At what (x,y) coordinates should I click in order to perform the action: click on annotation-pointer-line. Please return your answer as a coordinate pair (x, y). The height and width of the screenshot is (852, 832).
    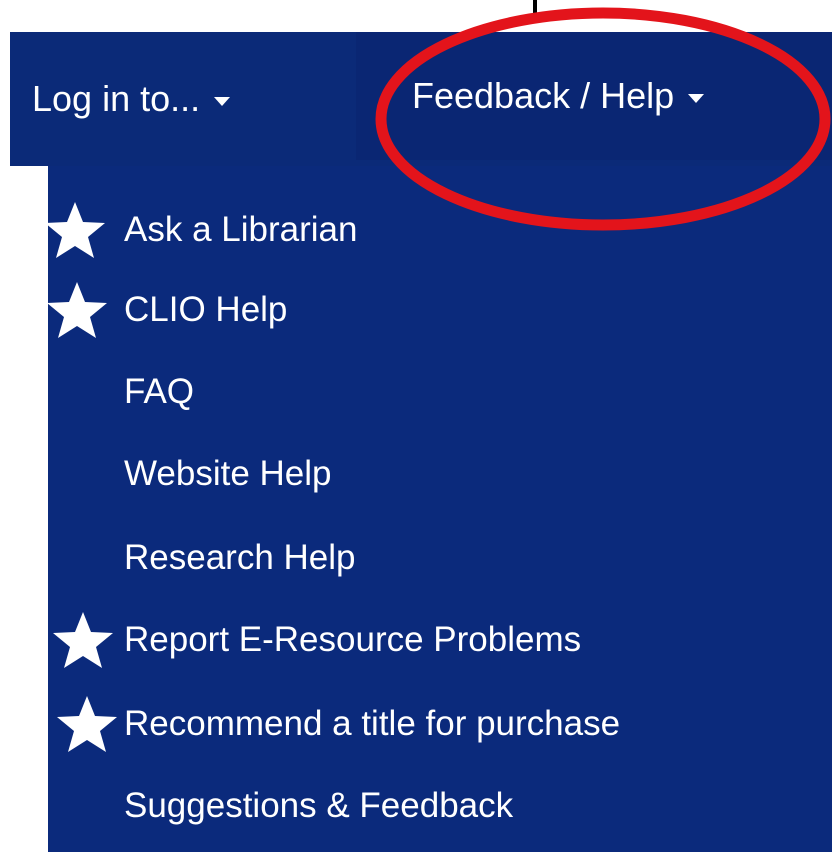
    Looking at the image, I should click on (535, 8).